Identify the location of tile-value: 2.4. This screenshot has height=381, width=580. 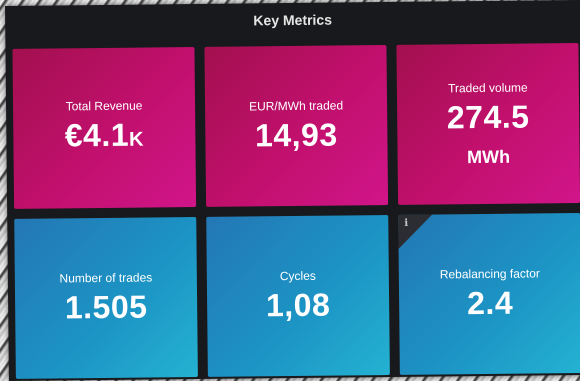
(490, 303).